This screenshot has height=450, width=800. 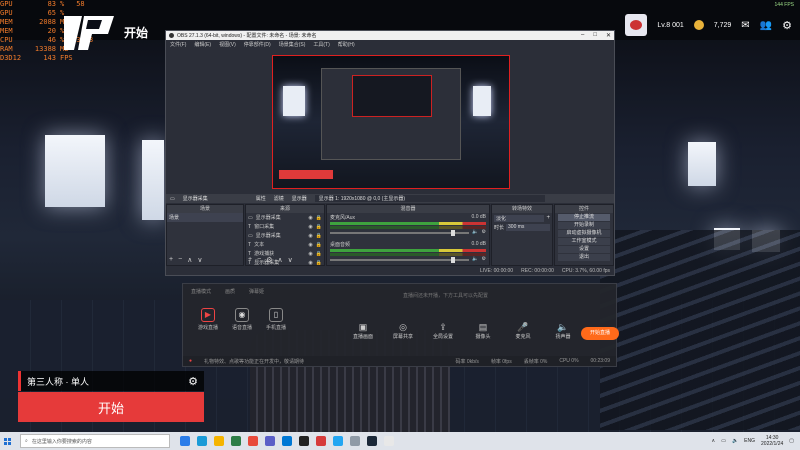 What do you see at coordinates (714, 441) in the screenshot?
I see `chevron-up-icon: ∧` at bounding box center [714, 441].